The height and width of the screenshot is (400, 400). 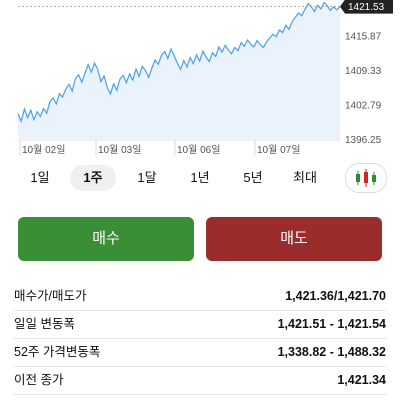 I want to click on info-row: 일일 변동폭 1,421.51 - 1,421.54, so click(x=200, y=324).